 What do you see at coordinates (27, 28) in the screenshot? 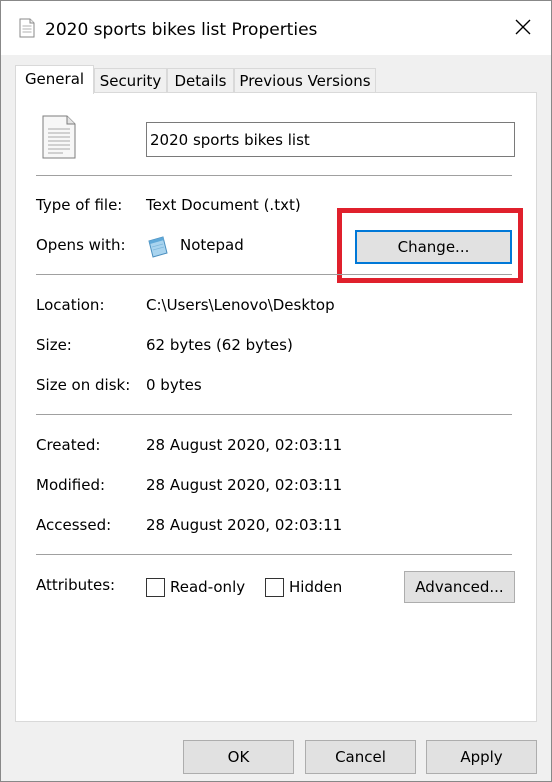
I see `text-file-icon` at bounding box center [27, 28].